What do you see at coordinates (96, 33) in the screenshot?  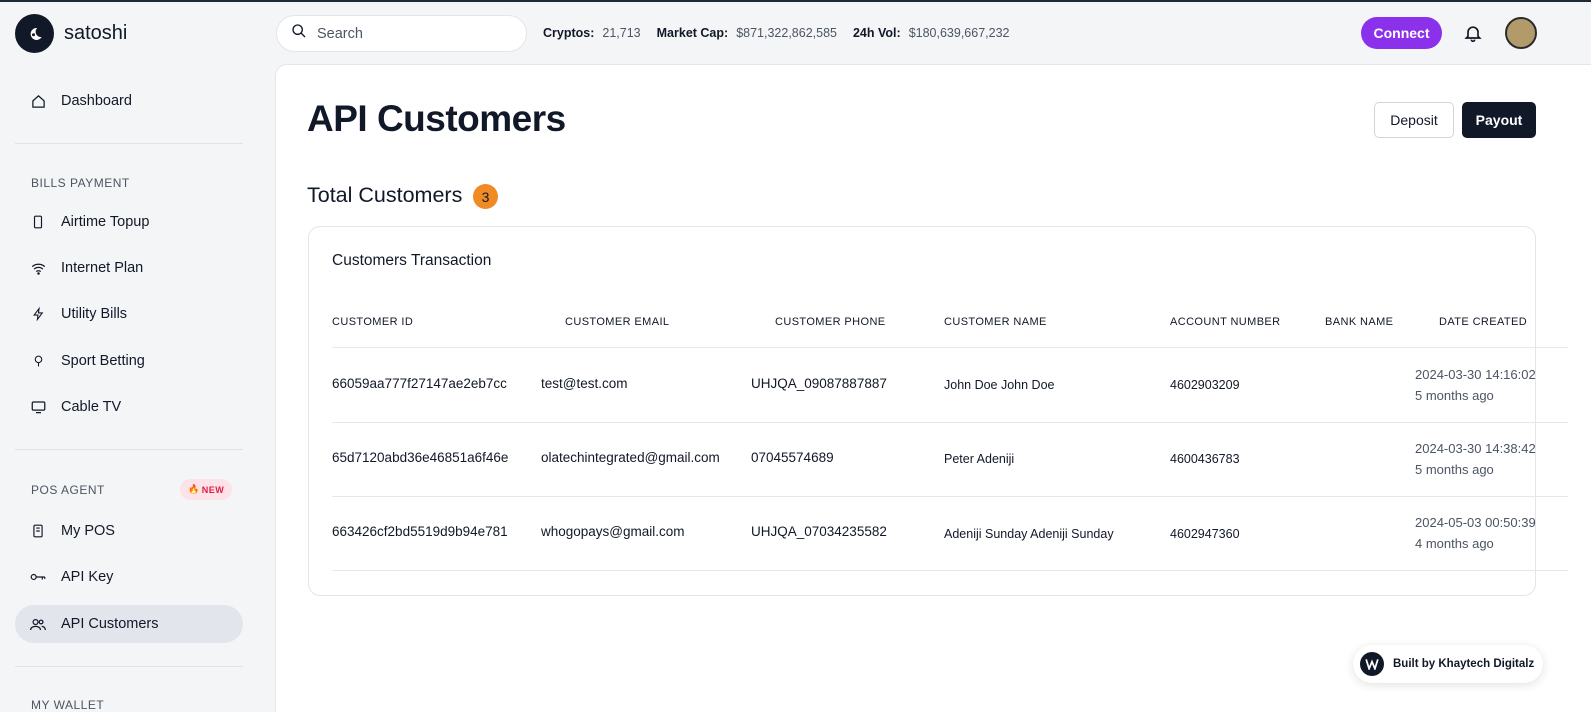 I see `brand-name: satoshi` at bounding box center [96, 33].